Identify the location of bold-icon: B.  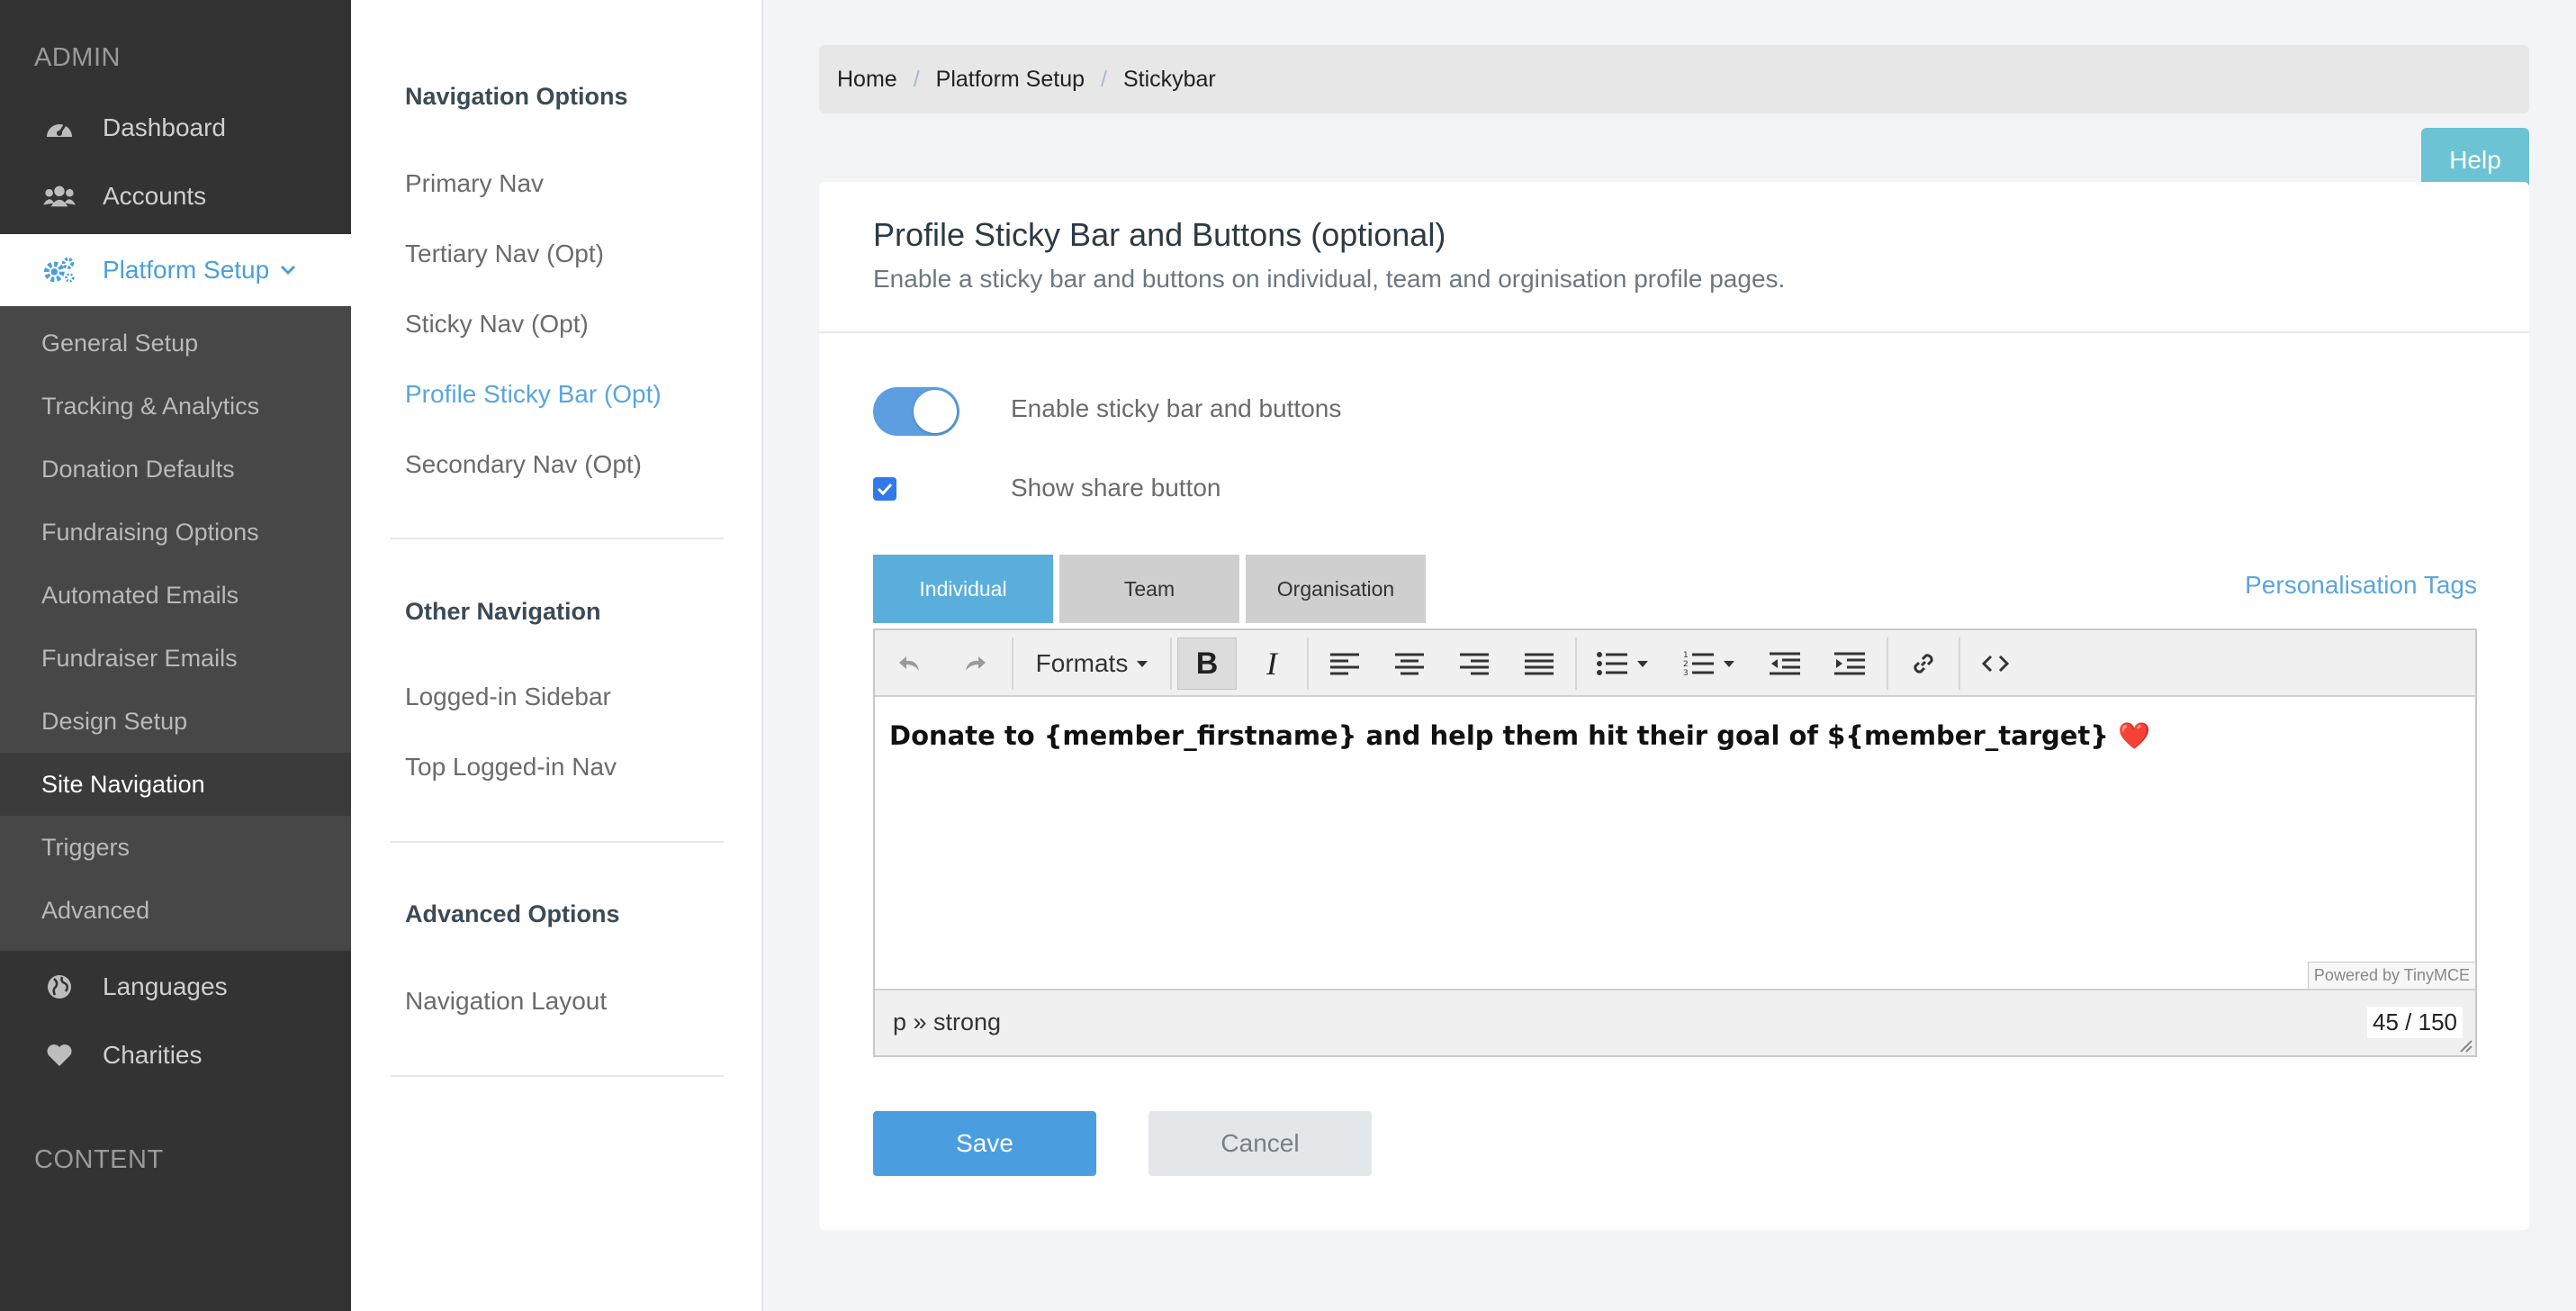
(1207, 663).